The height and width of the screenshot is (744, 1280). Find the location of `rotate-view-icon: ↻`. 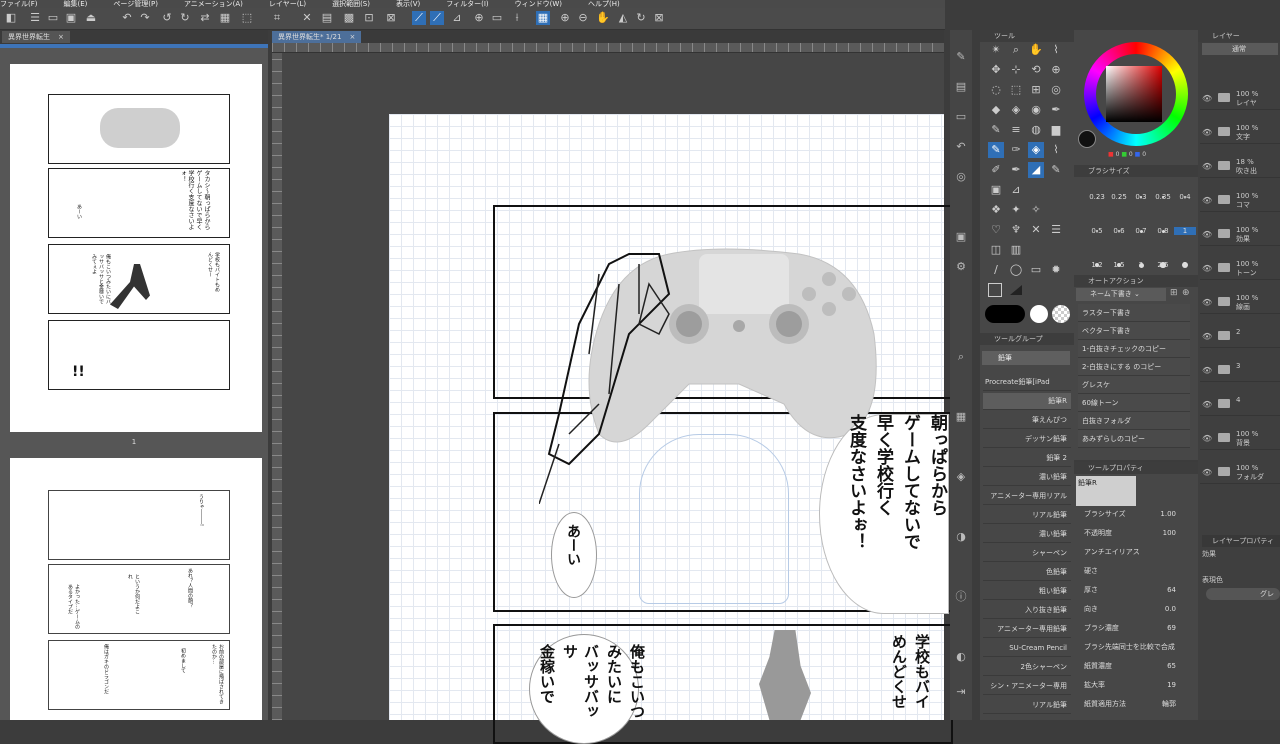

rotate-view-icon: ↻ is located at coordinates (641, 18).